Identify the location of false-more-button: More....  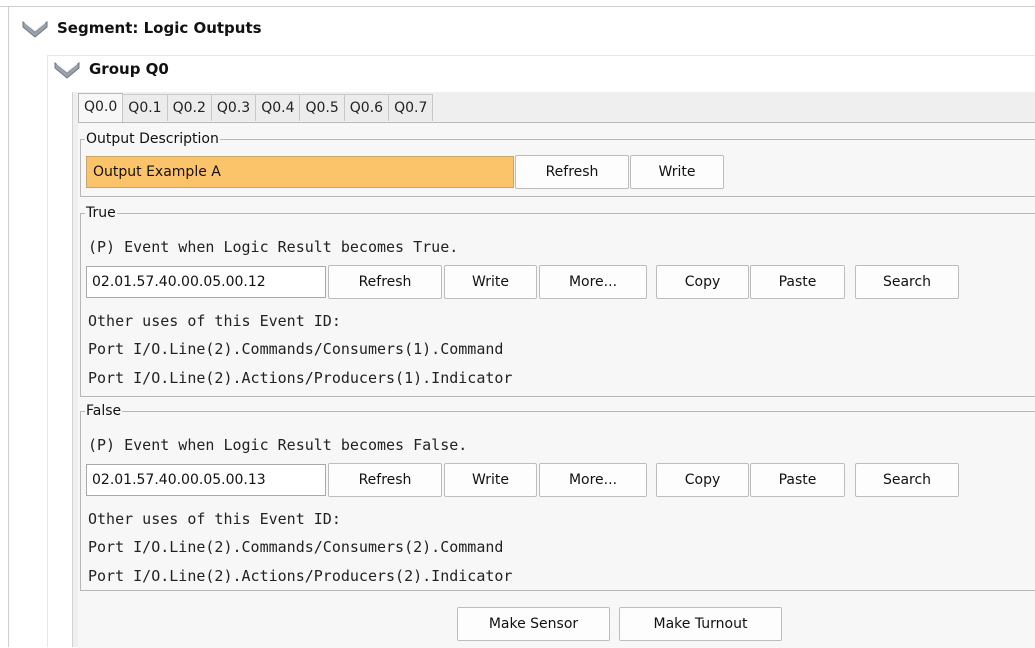
(593, 480).